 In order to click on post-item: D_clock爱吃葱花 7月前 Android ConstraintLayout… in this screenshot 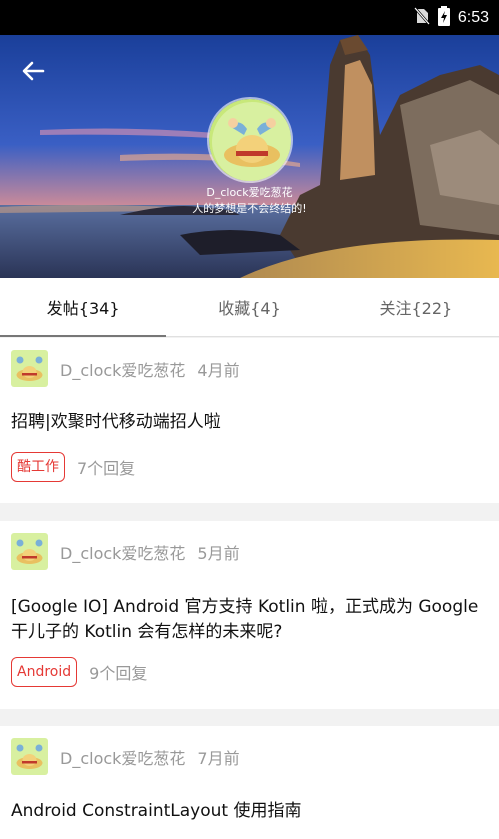, I will do `click(249, 782)`.